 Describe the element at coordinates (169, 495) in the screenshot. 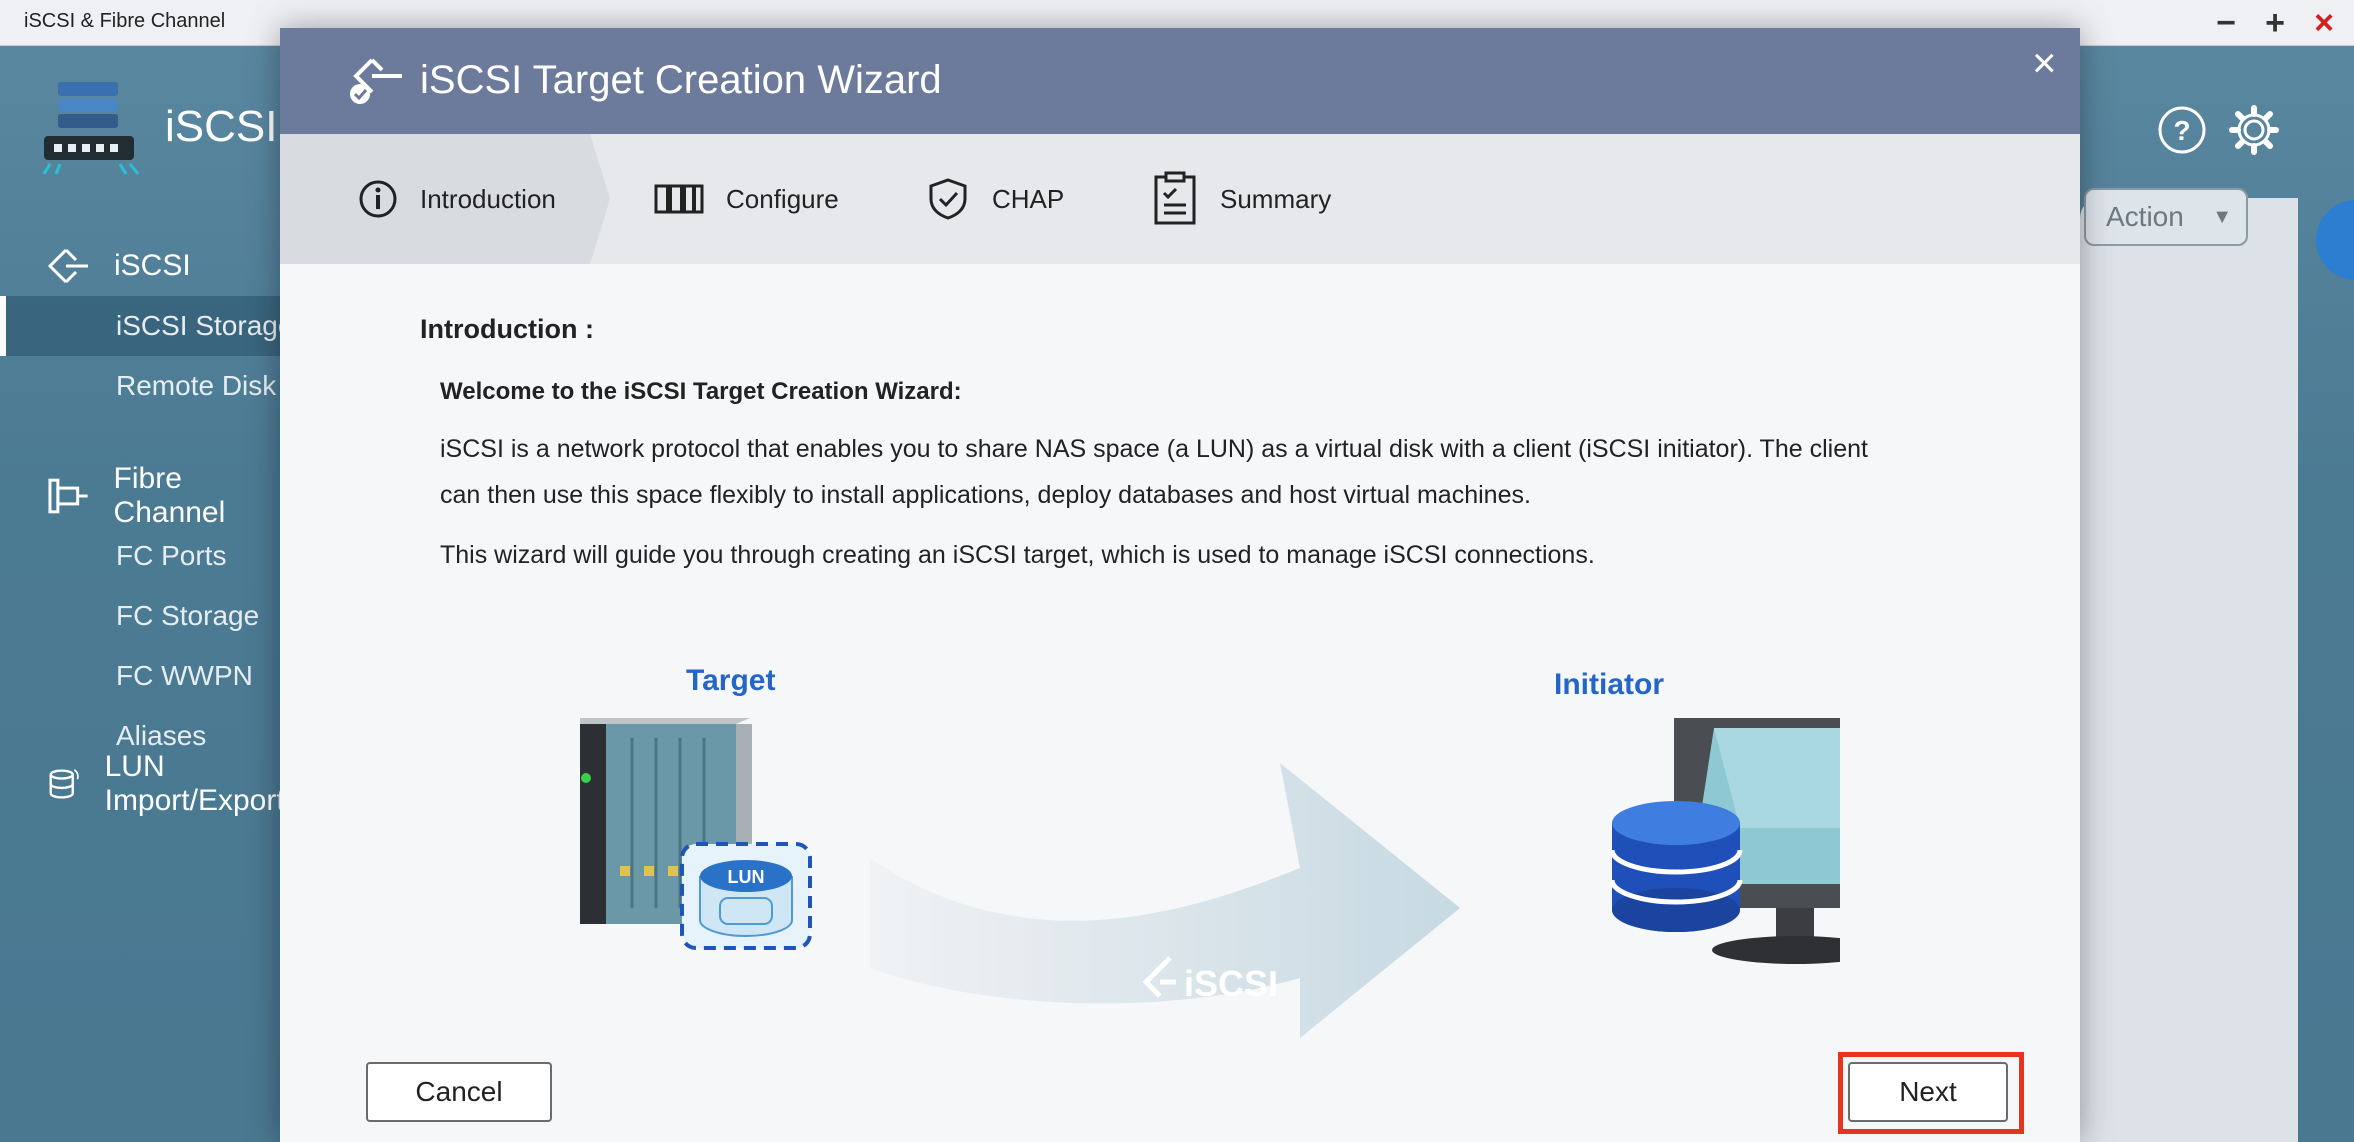

I see `sidebar-head-label: Fibre Channel` at that location.